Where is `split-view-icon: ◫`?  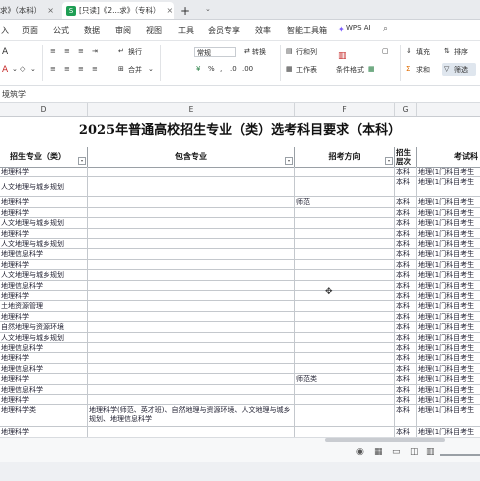
split-view-icon: ◫ is located at coordinates (414, 452).